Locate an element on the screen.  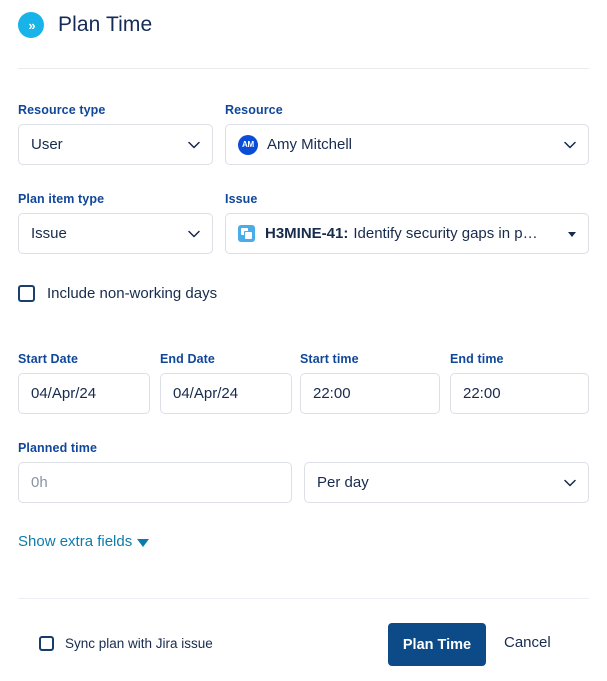
resource-type-select: User is located at coordinates (115, 144).